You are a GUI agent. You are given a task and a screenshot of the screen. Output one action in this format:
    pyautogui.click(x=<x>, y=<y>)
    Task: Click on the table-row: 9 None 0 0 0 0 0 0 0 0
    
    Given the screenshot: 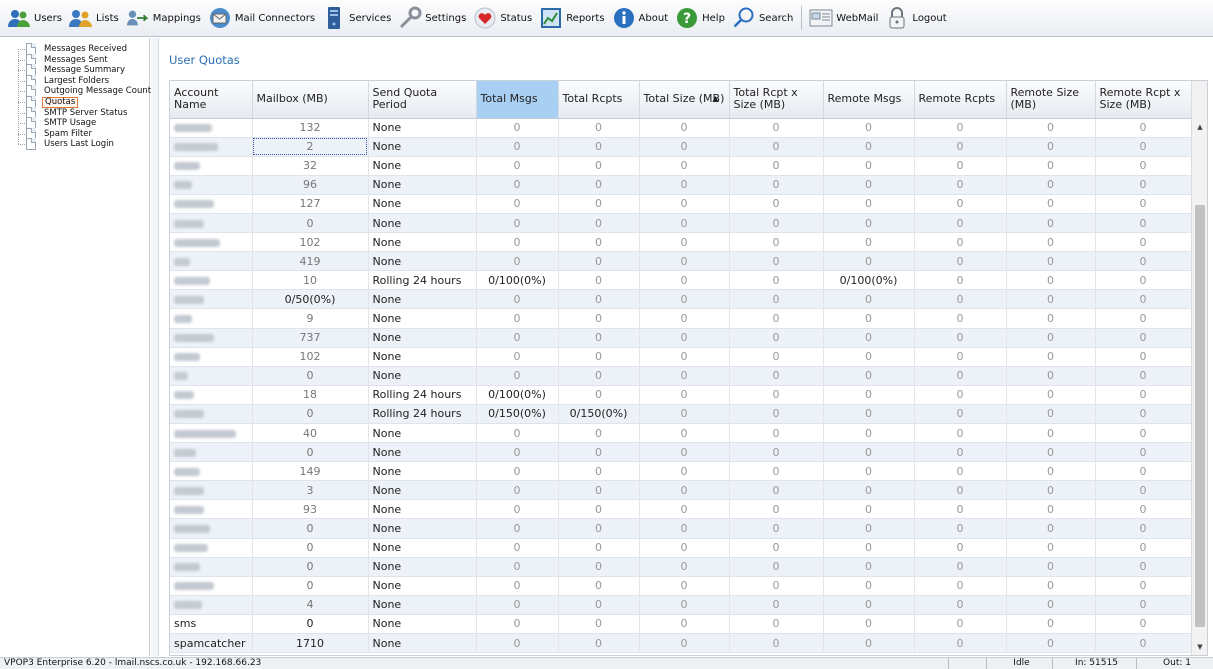 What is the action you would take?
    pyautogui.click(x=681, y=318)
    